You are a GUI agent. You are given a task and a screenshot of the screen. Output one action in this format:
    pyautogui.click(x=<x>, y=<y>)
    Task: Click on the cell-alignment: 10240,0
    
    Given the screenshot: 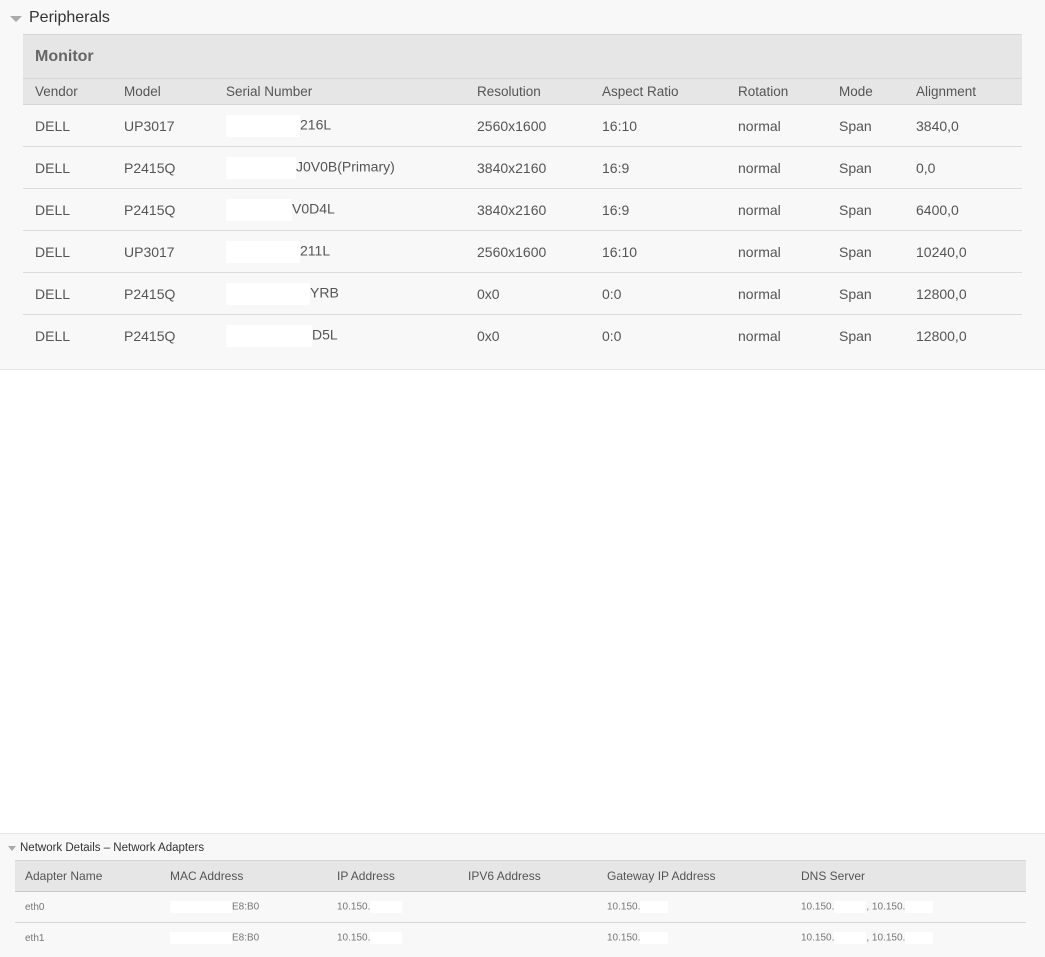 What is the action you would take?
    pyautogui.click(x=963, y=251)
    